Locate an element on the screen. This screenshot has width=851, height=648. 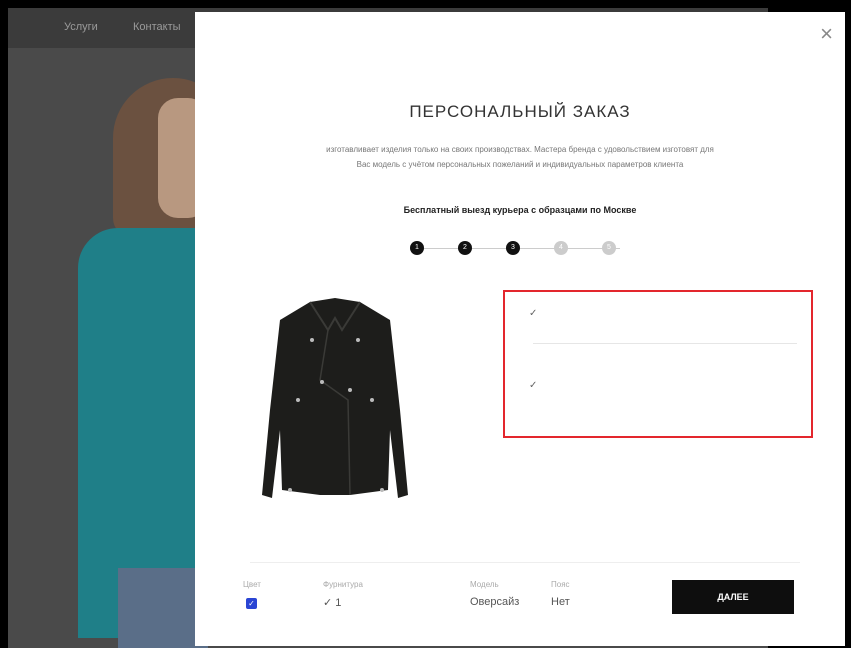
belt-value: Нет is located at coordinates (560, 602).